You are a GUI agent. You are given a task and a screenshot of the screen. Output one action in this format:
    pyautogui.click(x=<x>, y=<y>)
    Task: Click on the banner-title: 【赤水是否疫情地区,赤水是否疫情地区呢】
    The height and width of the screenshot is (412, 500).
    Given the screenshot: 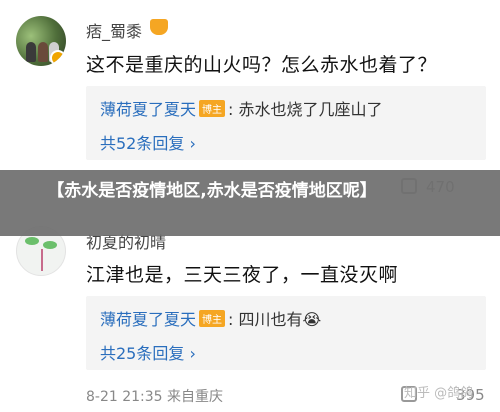 What is the action you would take?
    pyautogui.click(x=212, y=191)
    